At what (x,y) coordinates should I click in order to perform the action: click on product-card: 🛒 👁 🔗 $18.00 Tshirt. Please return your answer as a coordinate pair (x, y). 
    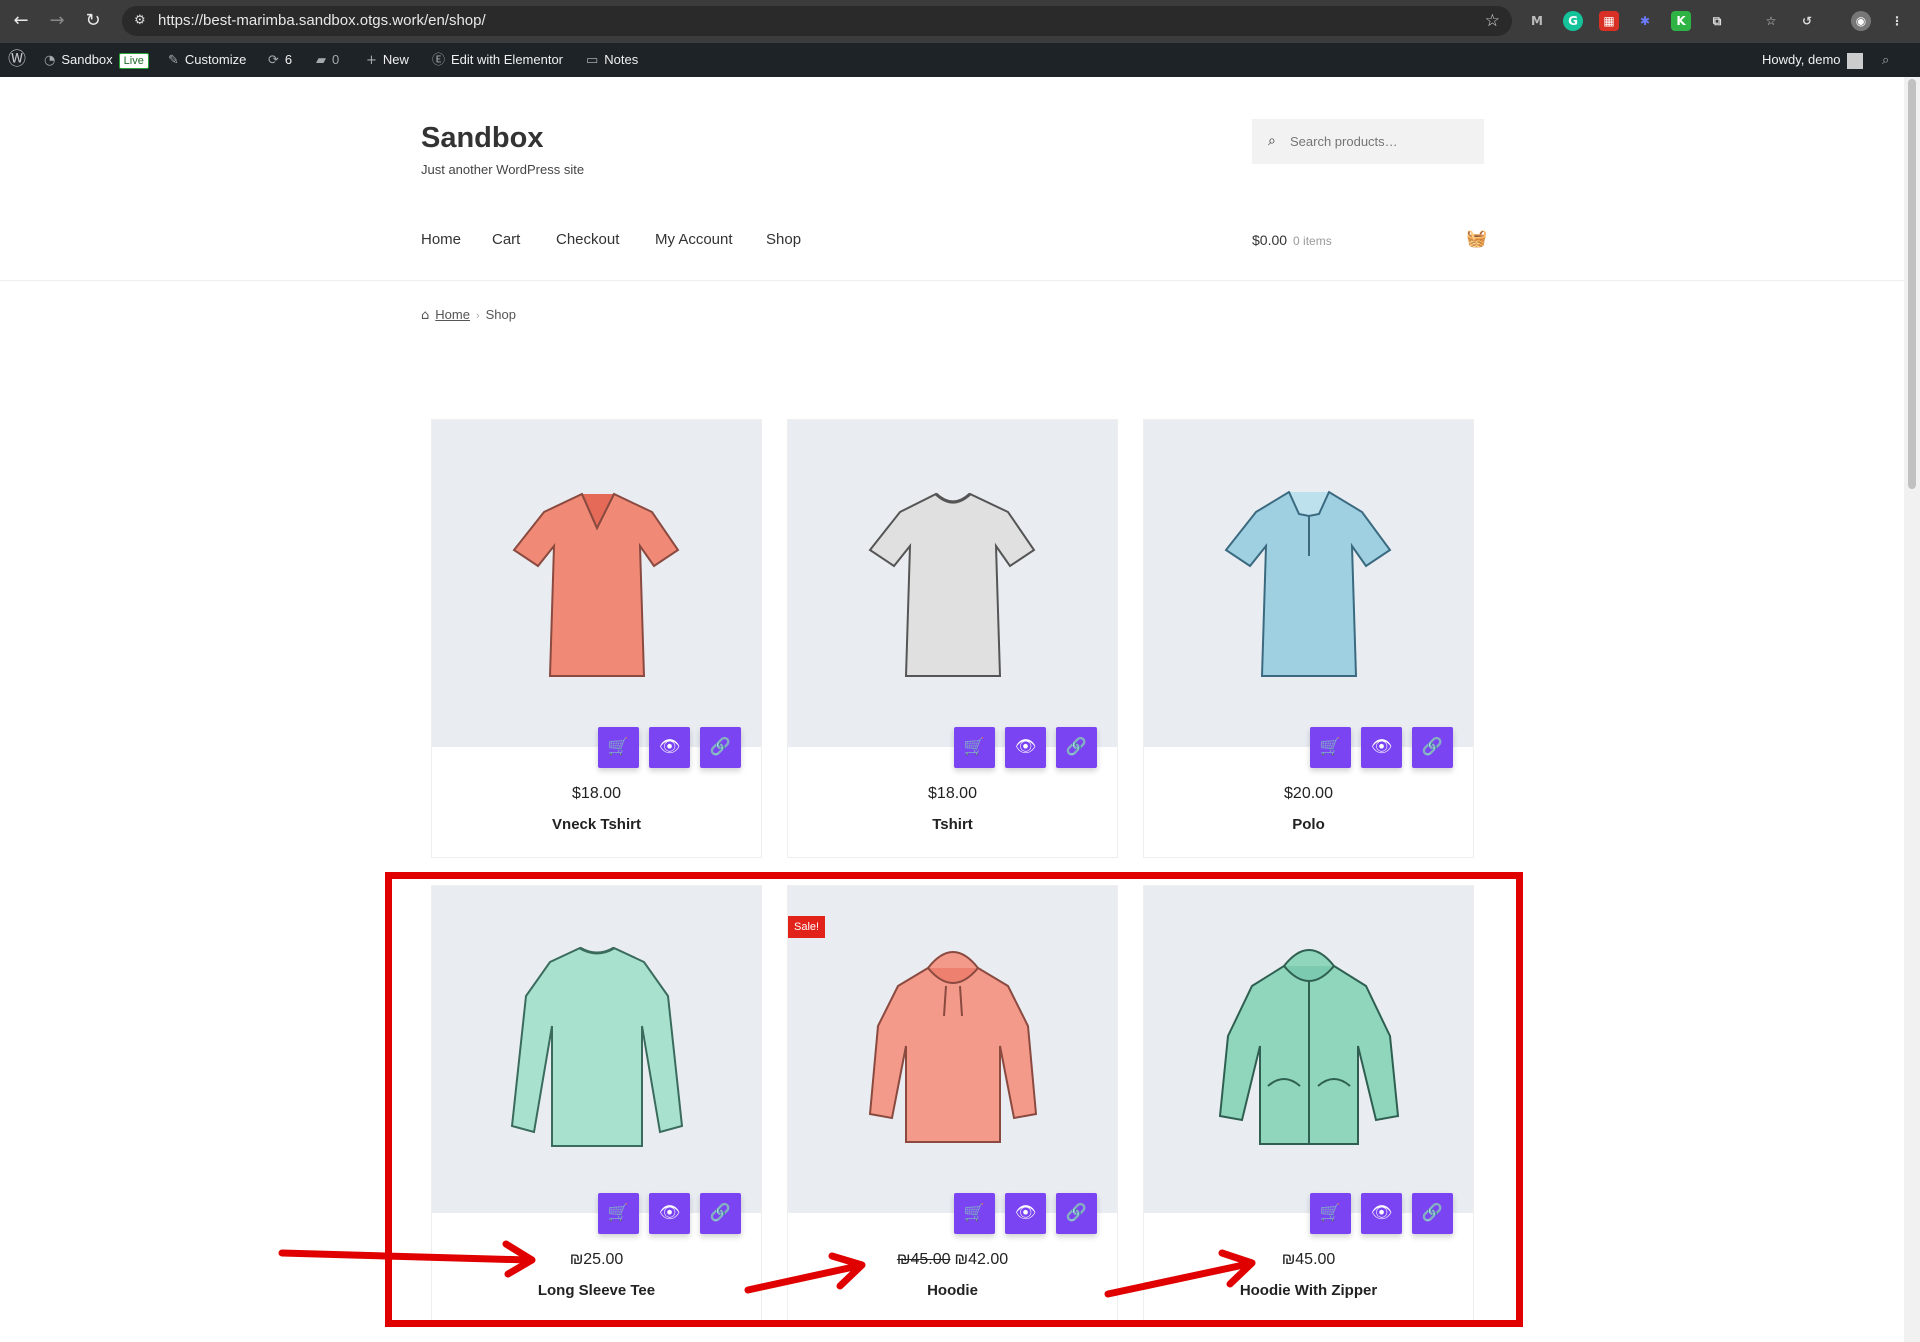
    Looking at the image, I should click on (952, 638).